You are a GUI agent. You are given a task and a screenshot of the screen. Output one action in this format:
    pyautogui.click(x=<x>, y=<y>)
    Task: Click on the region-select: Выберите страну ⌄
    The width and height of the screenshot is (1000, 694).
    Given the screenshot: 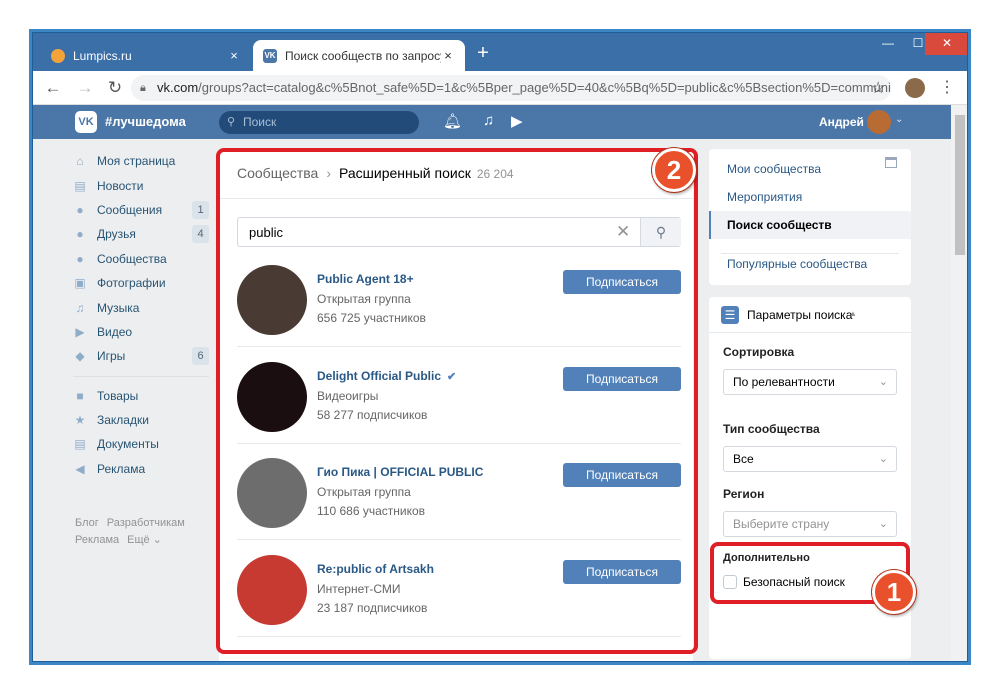 What is the action you would take?
    pyautogui.click(x=810, y=524)
    